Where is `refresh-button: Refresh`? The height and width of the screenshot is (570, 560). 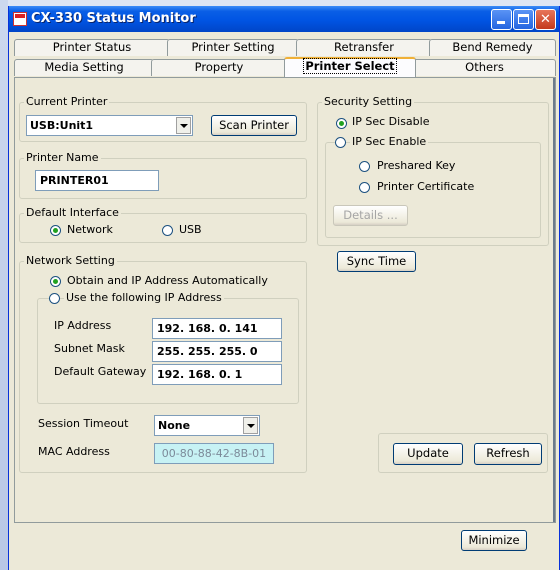 refresh-button: Refresh is located at coordinates (508, 454).